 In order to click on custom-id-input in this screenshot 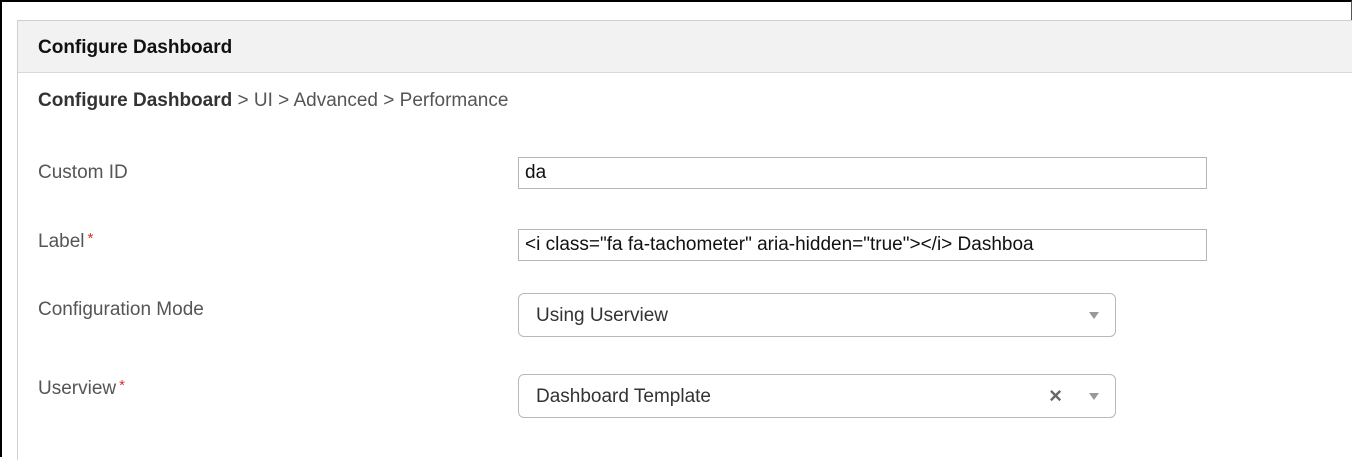, I will do `click(862, 173)`.